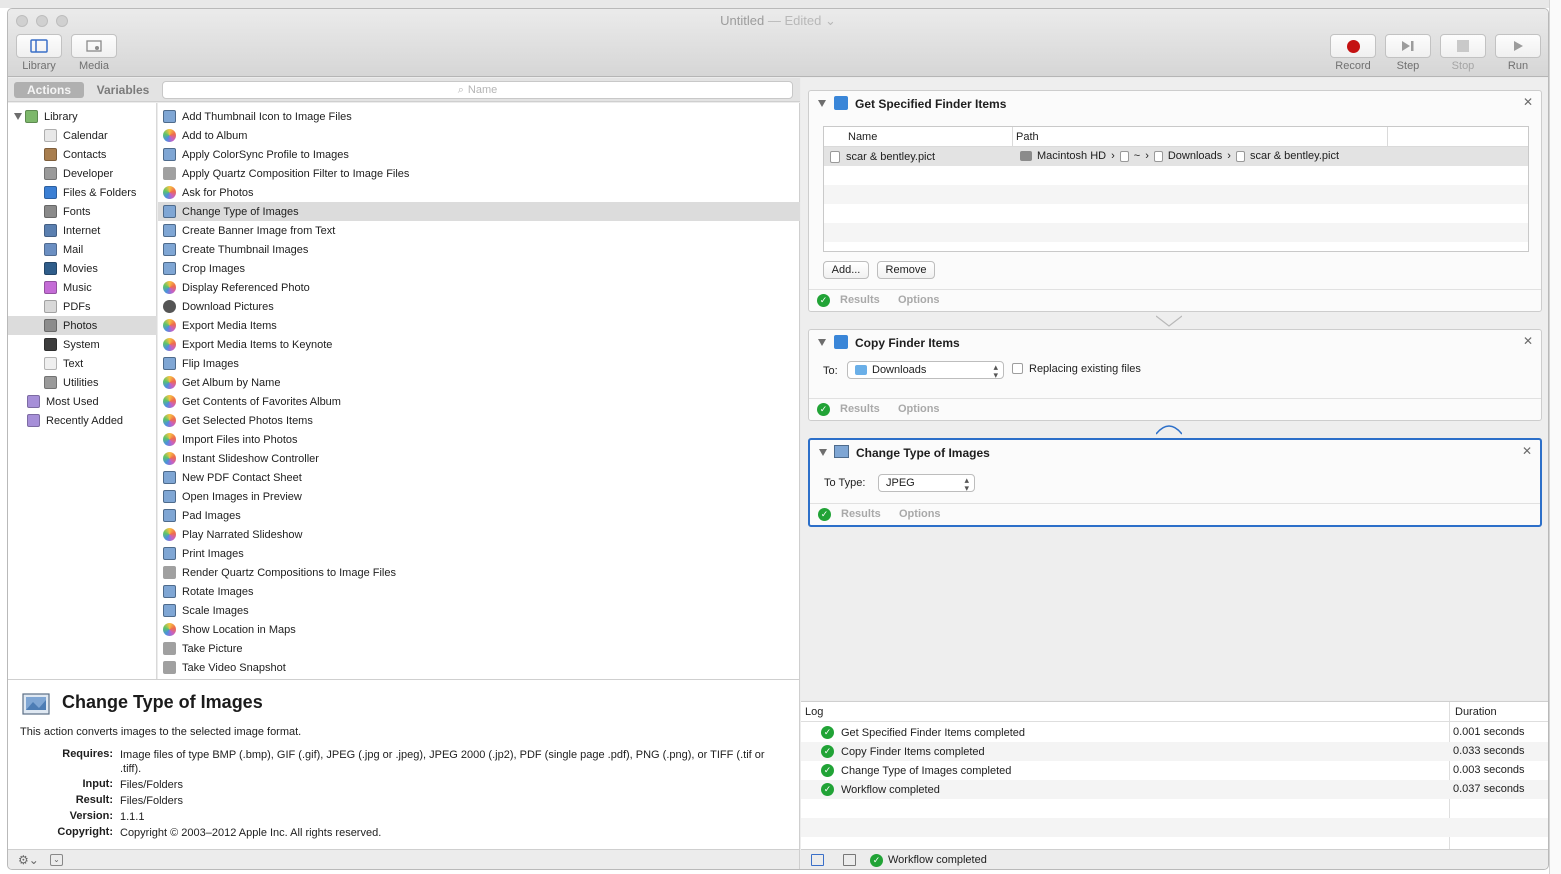 Image resolution: width=1561 pixels, height=874 pixels. I want to click on toggle-description-icon: ⌄, so click(56, 860).